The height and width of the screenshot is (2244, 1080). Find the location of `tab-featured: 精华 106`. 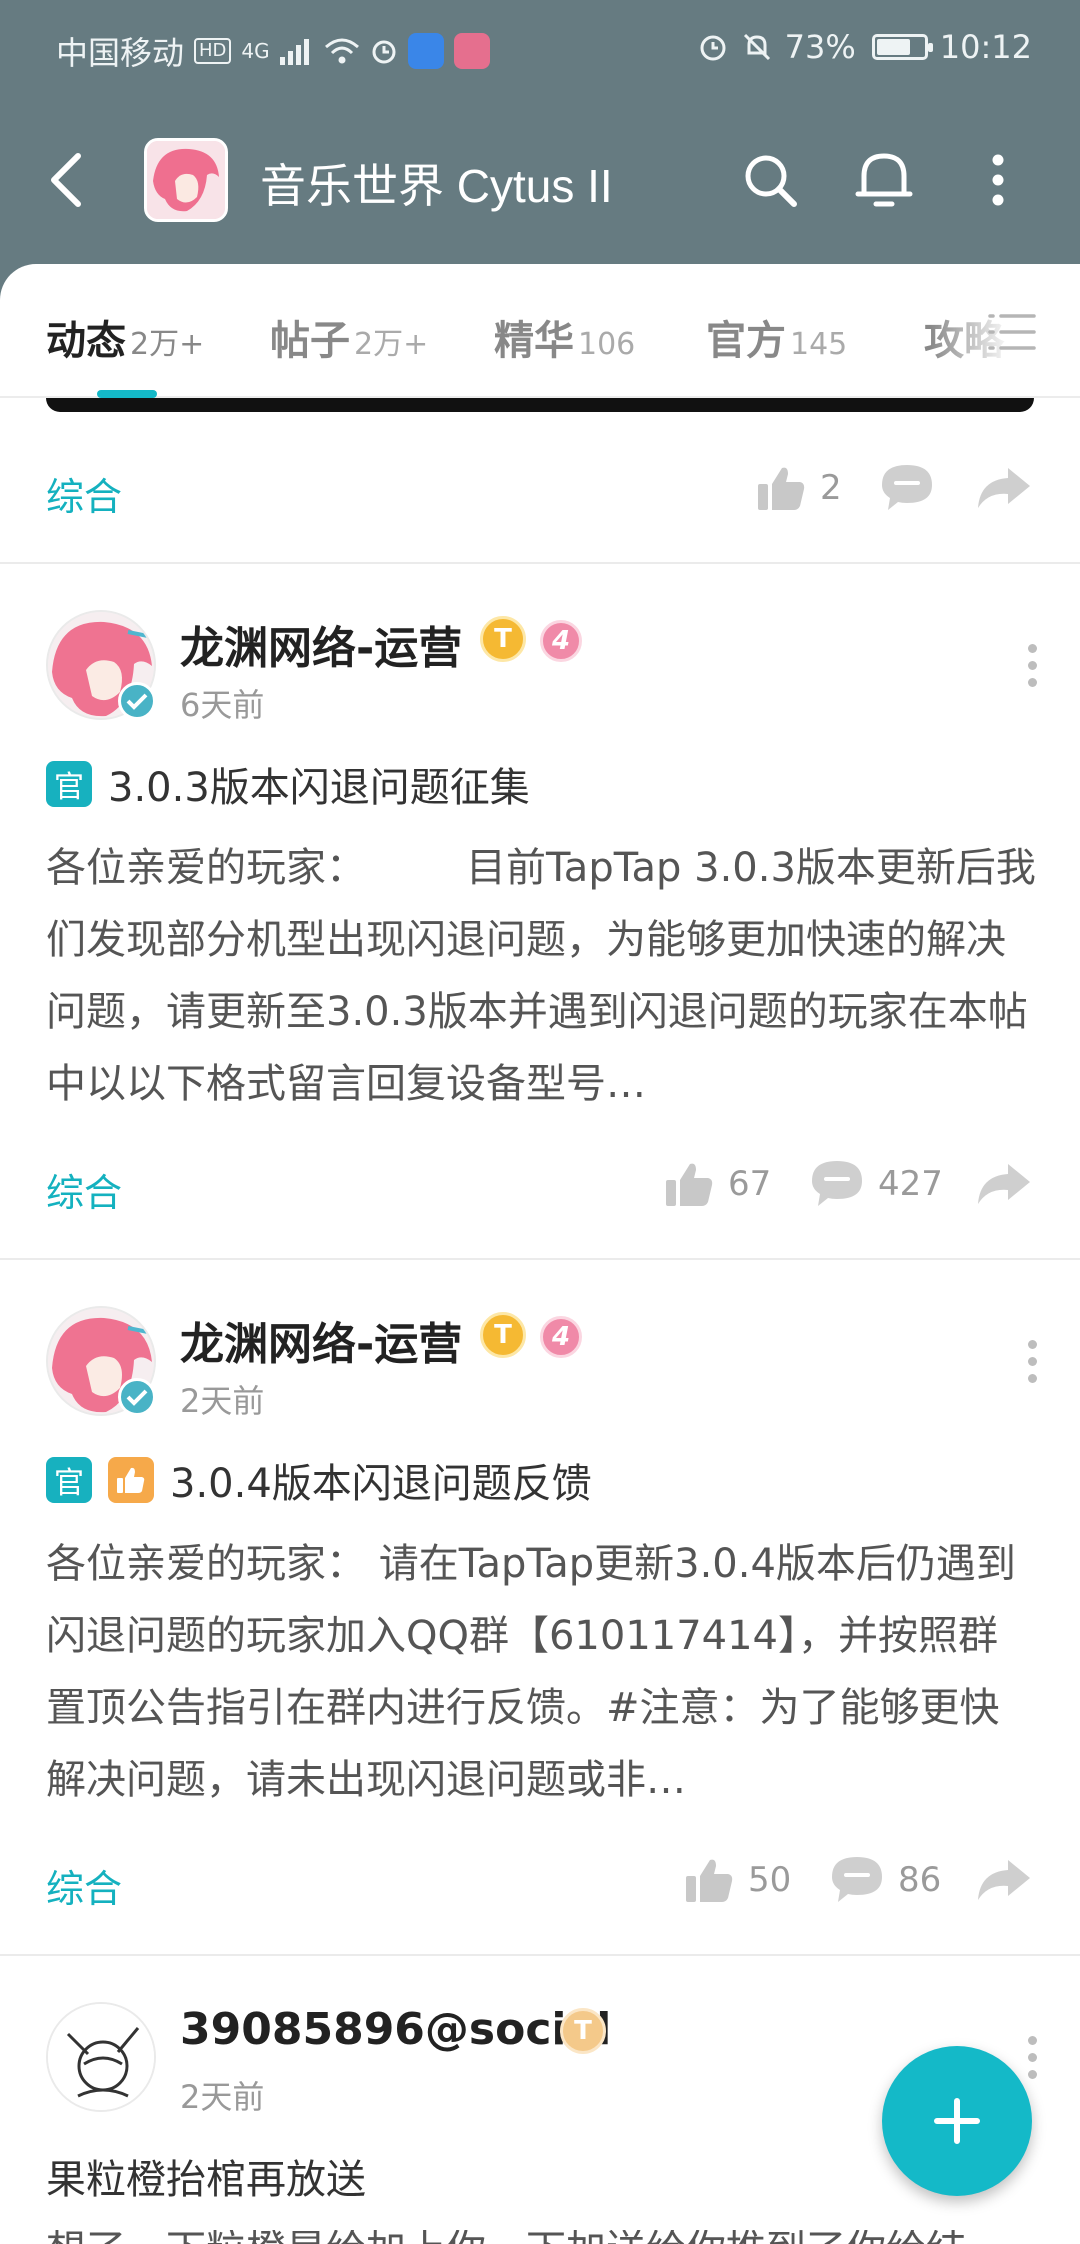

tab-featured: 精华 106 is located at coordinates (564, 337).